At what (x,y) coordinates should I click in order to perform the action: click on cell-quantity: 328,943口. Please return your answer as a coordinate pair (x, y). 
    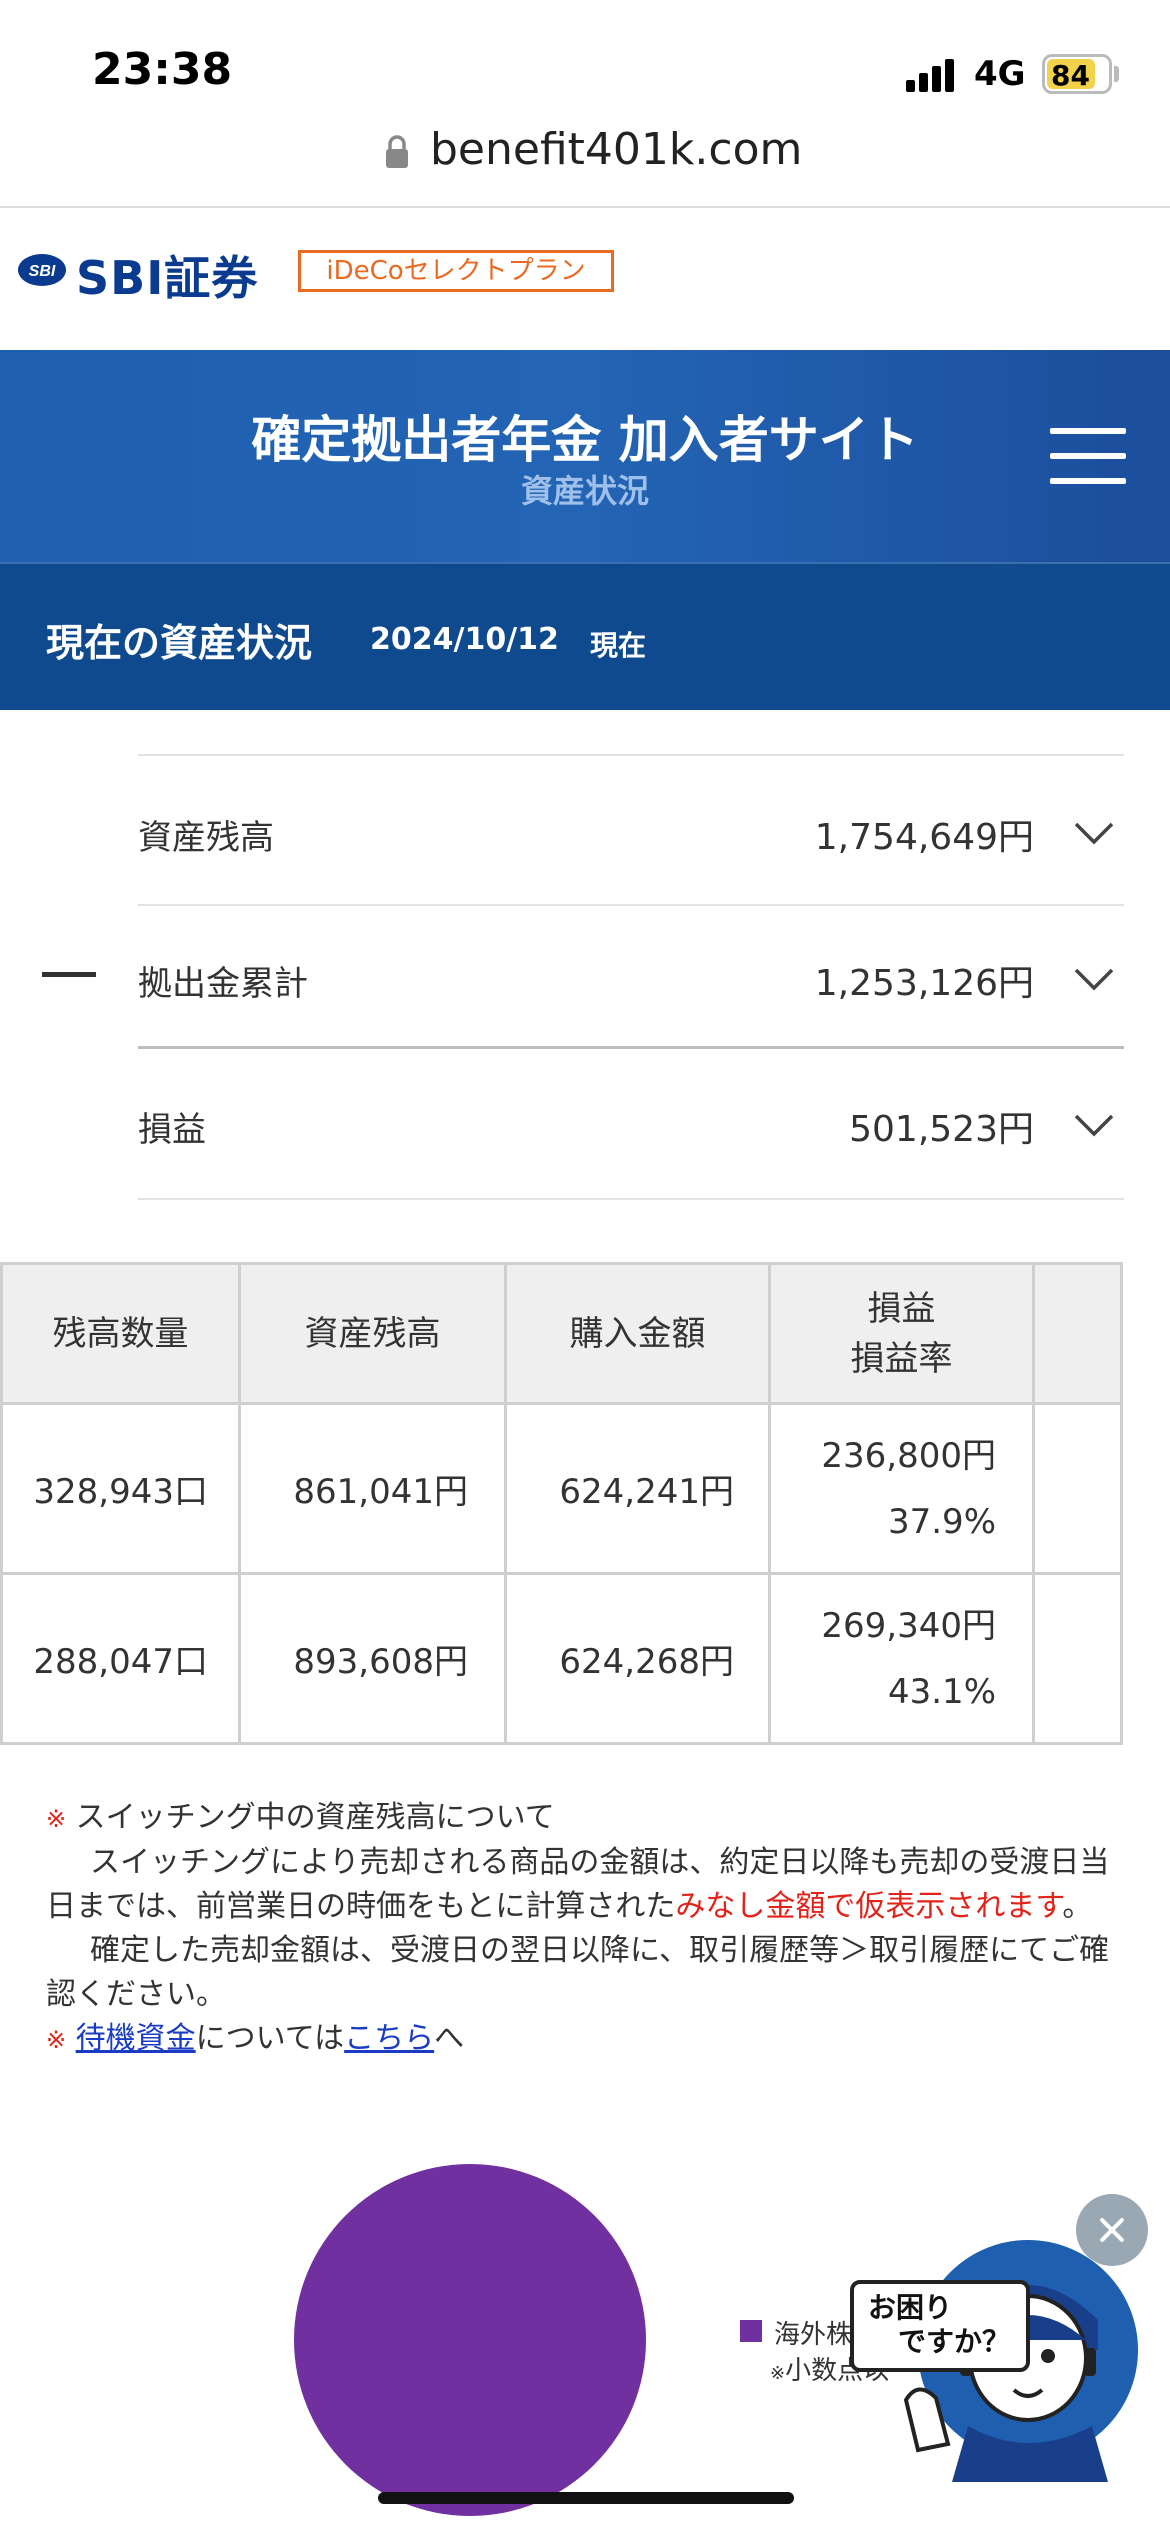
    Looking at the image, I should click on (120, 1488).